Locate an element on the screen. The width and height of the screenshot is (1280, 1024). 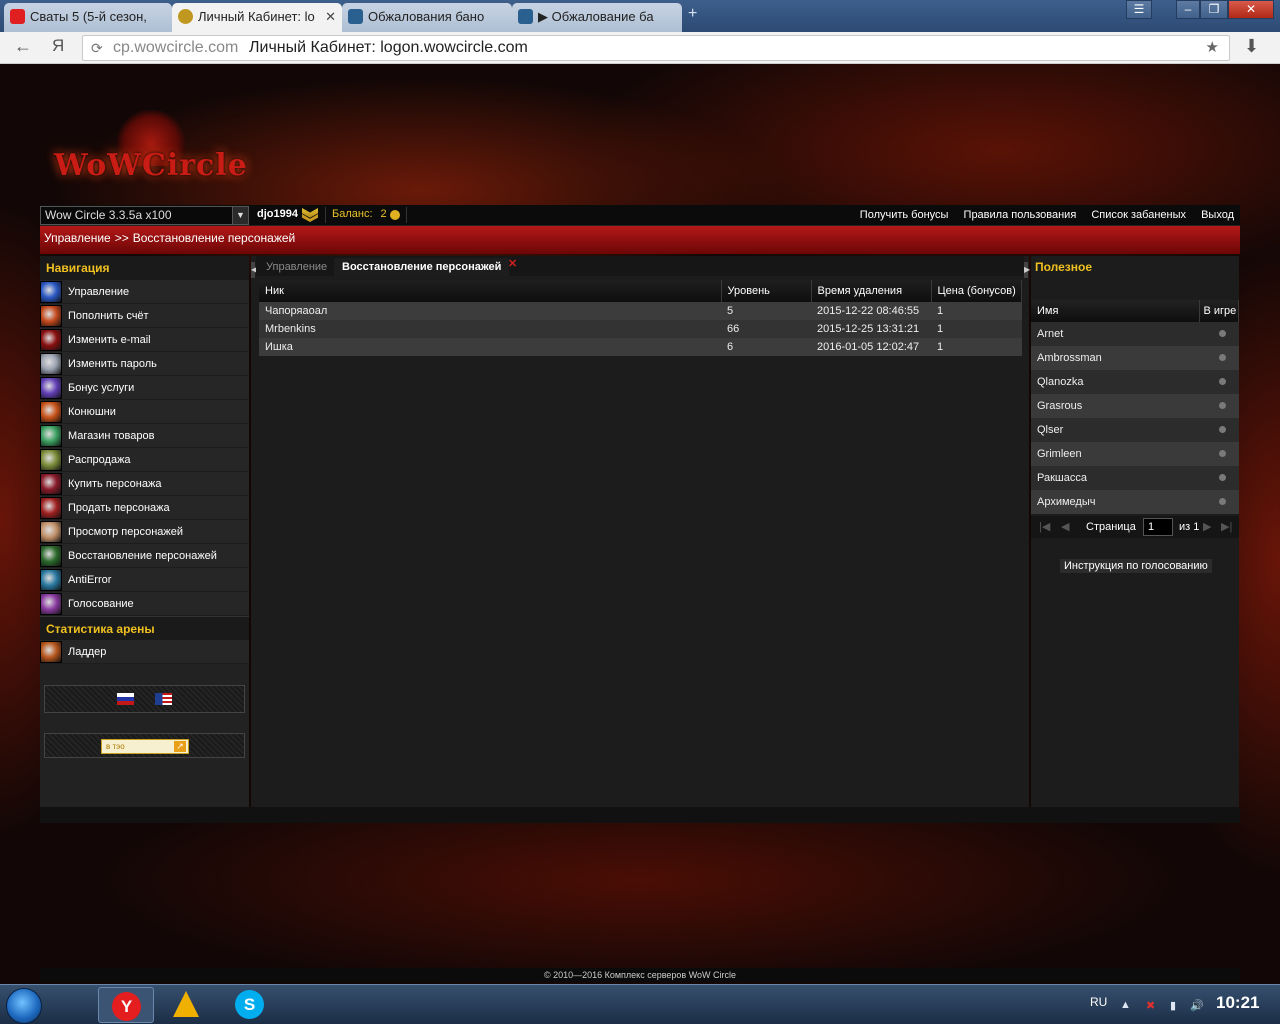
tab-restore-characters: Восстановление персонажей is located at coordinates (422, 267).